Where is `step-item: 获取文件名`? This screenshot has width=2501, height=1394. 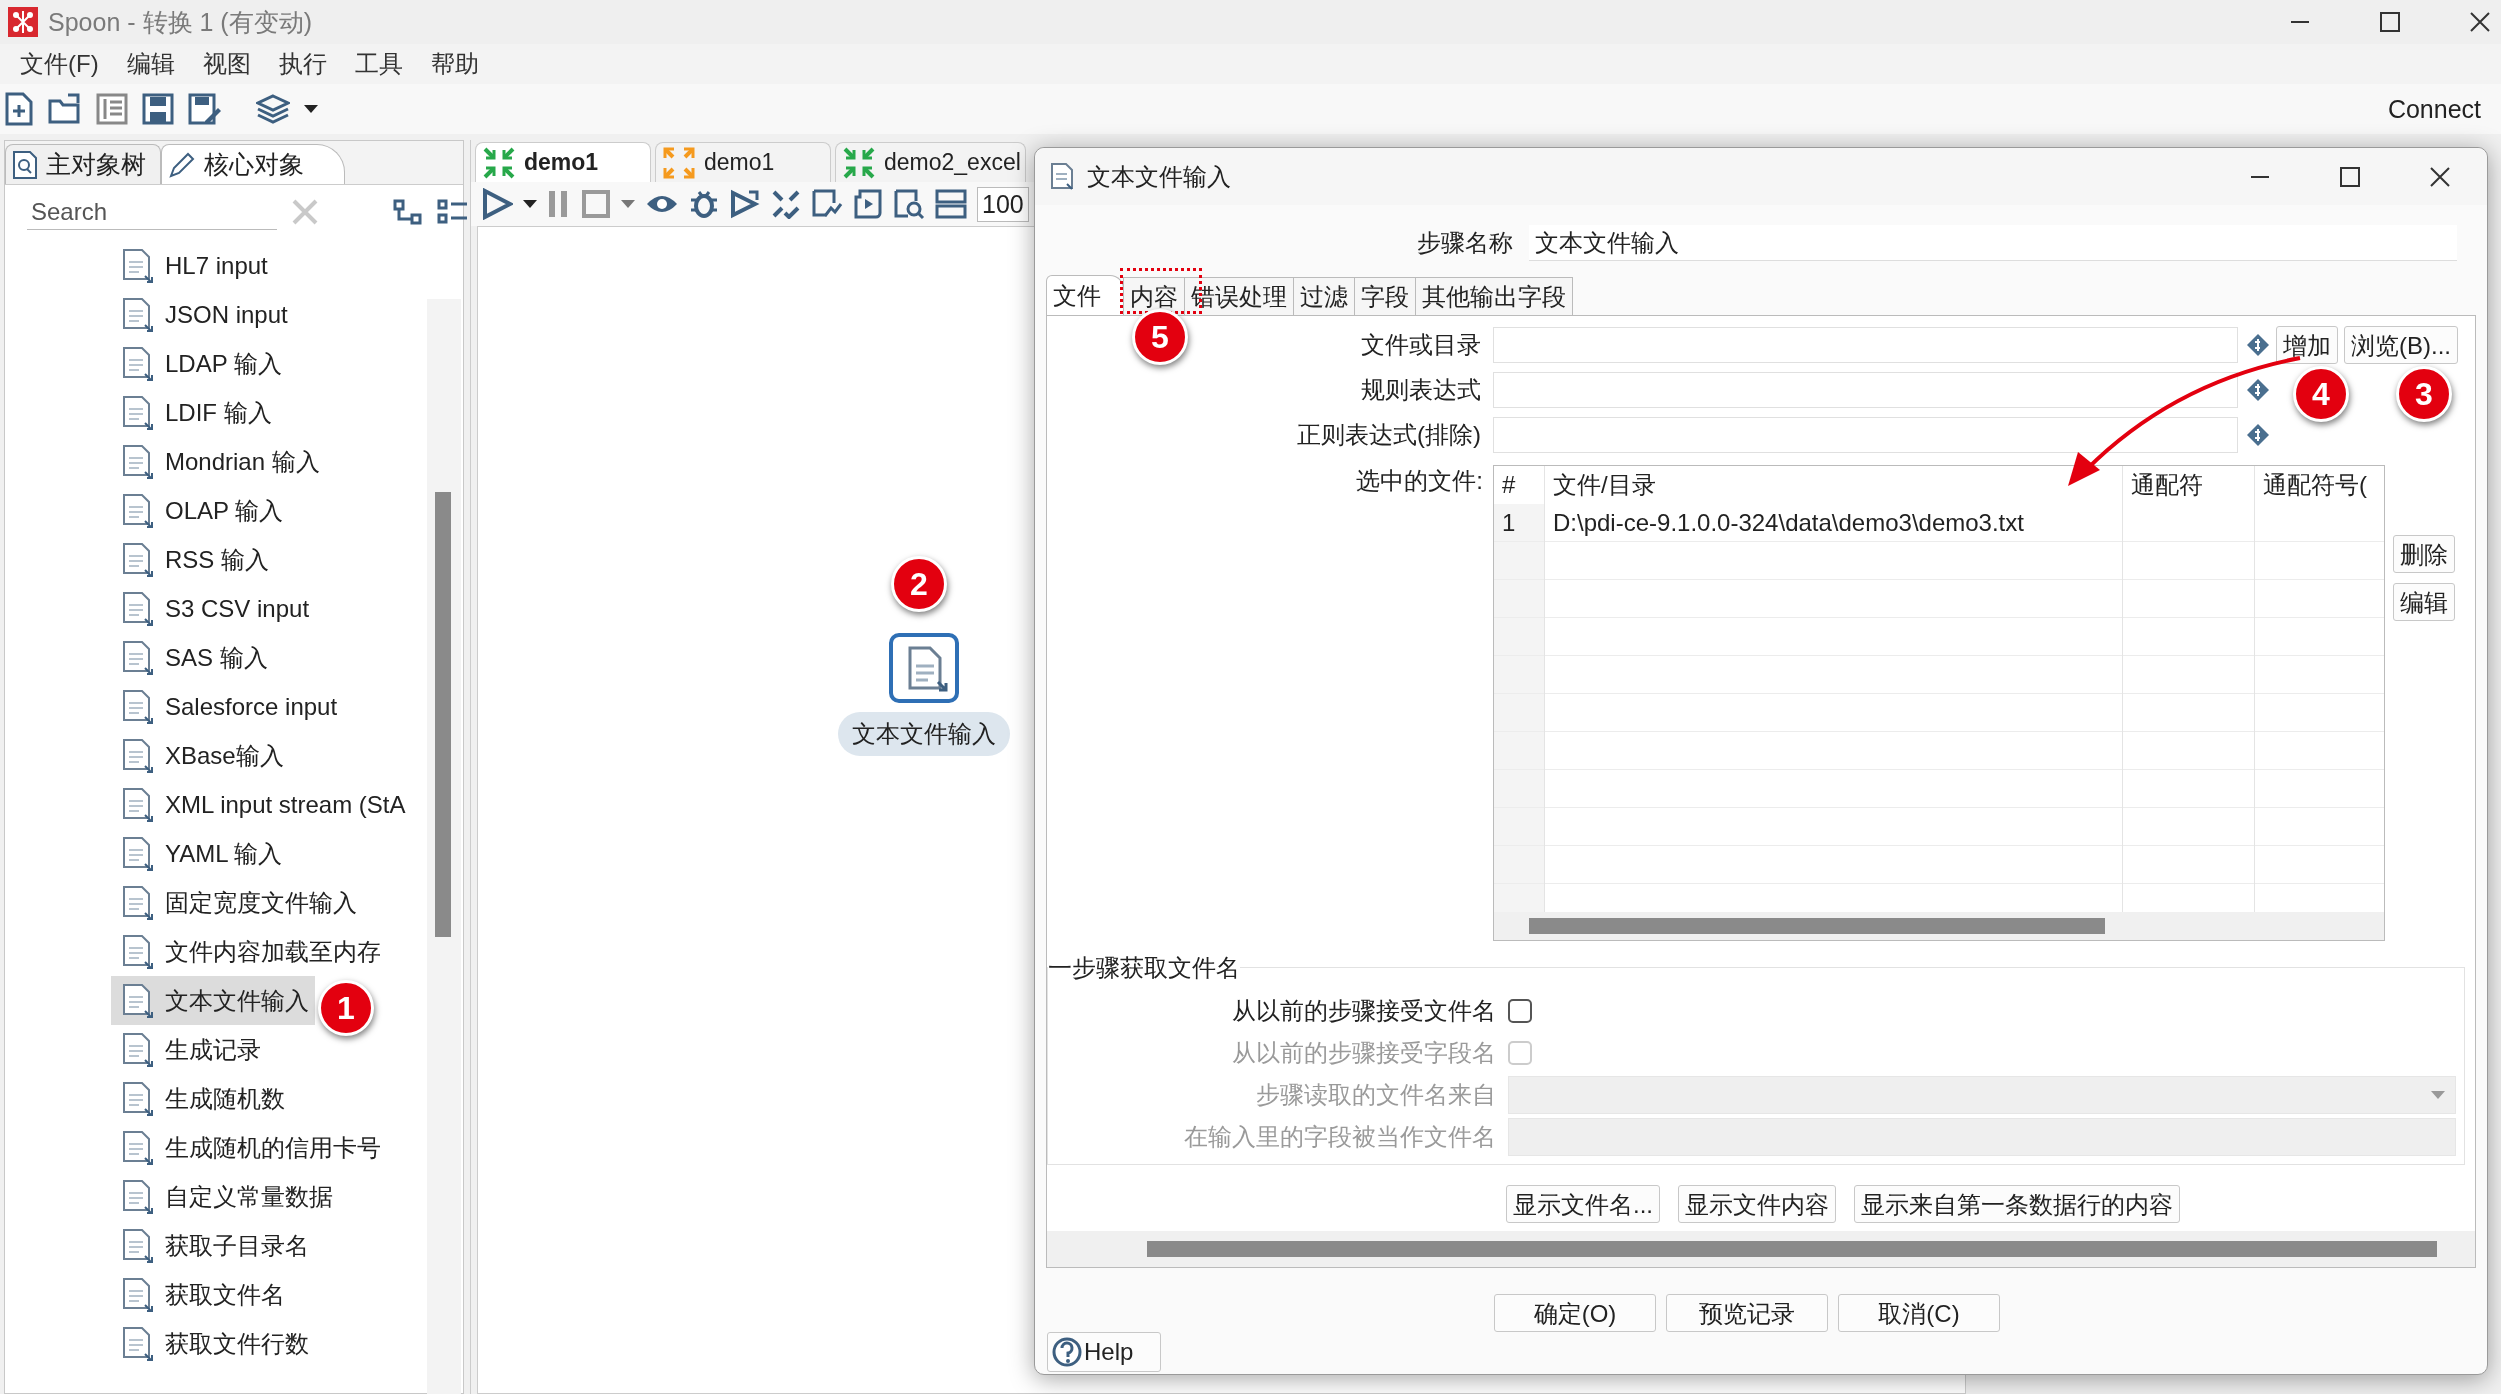
step-item: 获取文件名 is located at coordinates (213, 1294).